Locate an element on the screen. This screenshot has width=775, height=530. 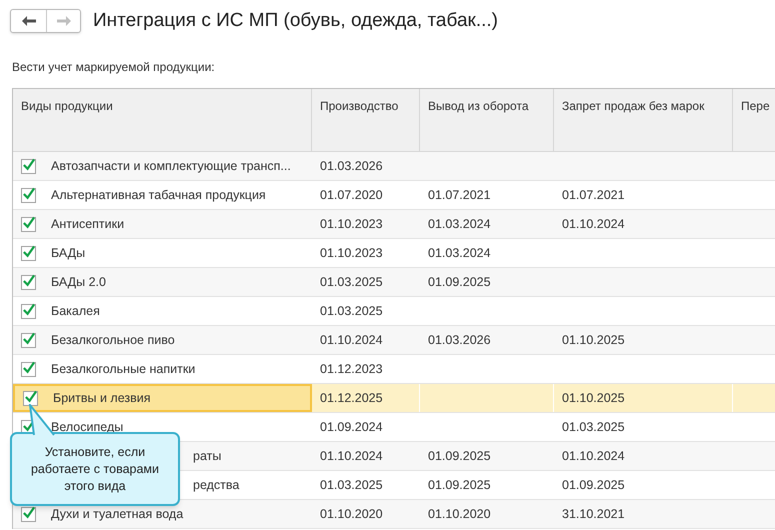
right-arrow-icon is located at coordinates (63, 21).